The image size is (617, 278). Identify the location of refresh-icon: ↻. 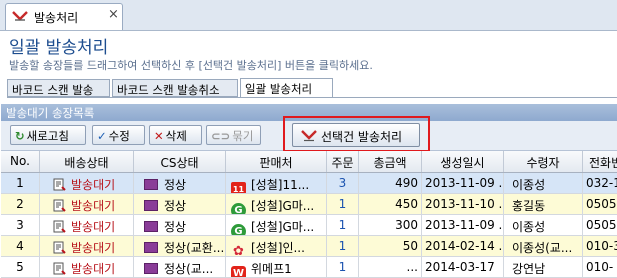
(20, 136).